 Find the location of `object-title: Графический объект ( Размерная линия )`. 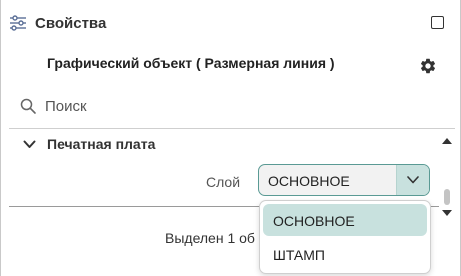

object-title: Графический объект ( Размерная линия ) is located at coordinates (191, 63).